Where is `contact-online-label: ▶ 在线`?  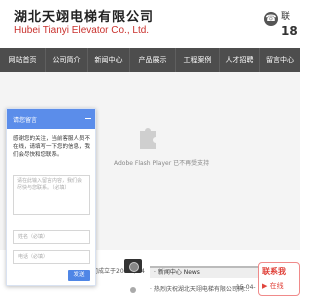 contact-online-label: ▶ 在线 is located at coordinates (273, 286).